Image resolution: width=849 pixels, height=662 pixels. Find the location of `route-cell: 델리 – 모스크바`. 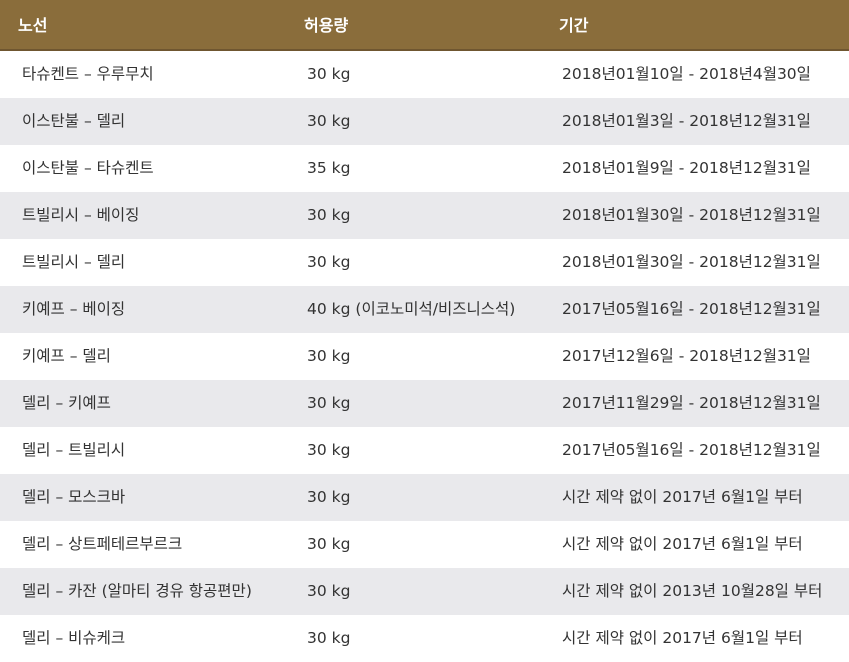

route-cell: 델리 – 모스크바 is located at coordinates (74, 497).